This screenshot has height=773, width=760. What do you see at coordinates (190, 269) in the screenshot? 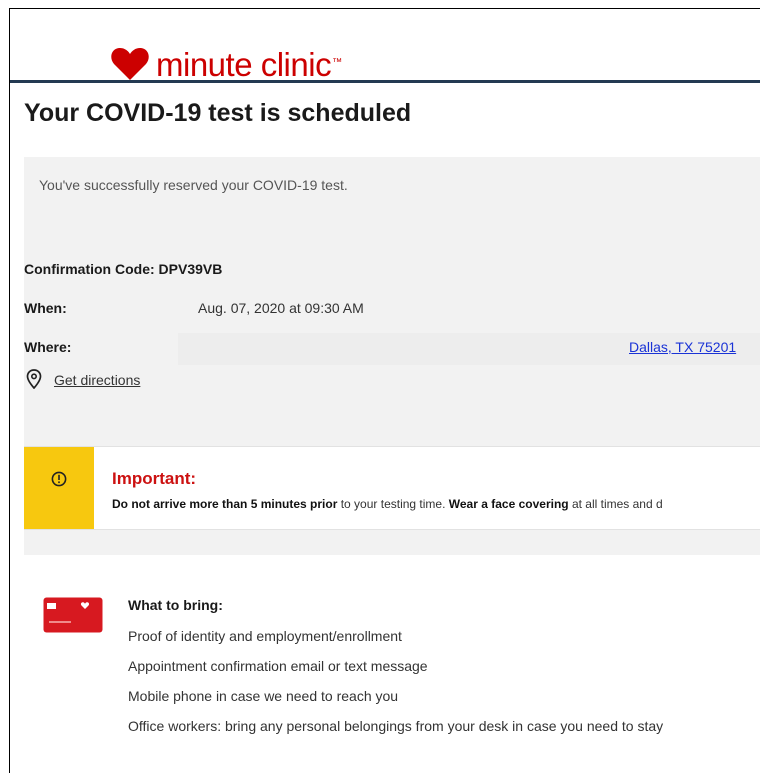
I see `confirmation-code-value: DPV39VB` at bounding box center [190, 269].